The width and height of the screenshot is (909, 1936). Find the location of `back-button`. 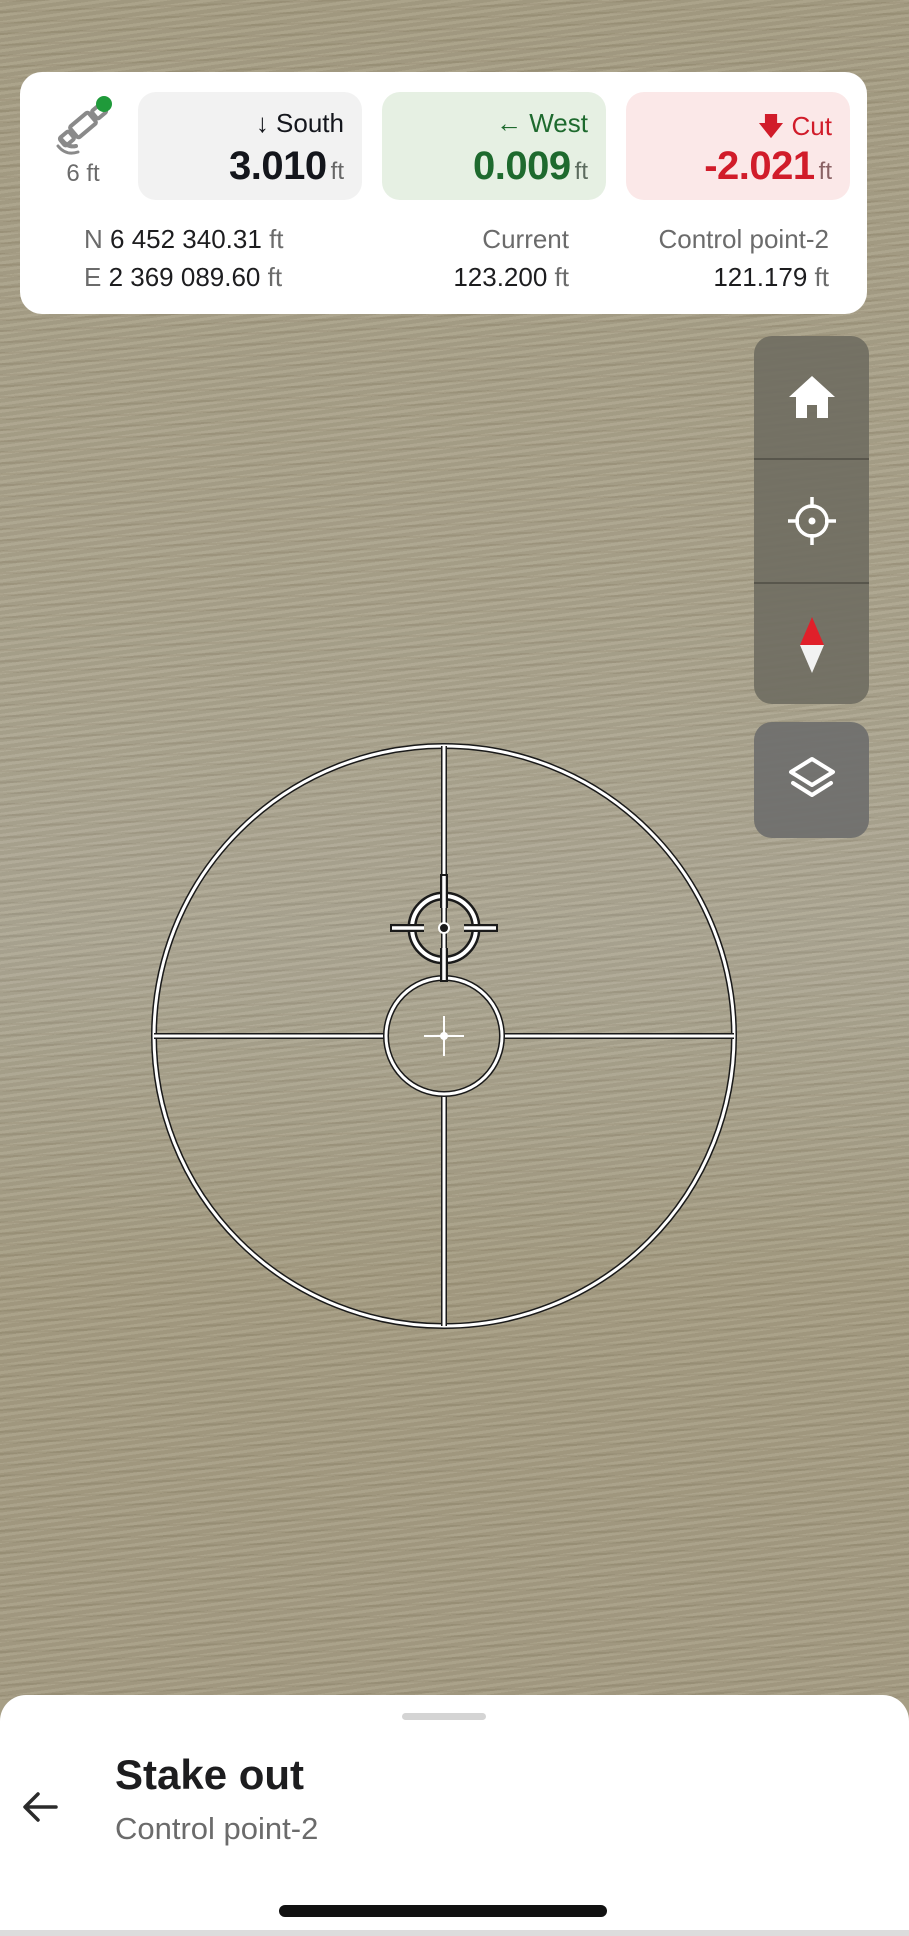

back-button is located at coordinates (40, 1807).